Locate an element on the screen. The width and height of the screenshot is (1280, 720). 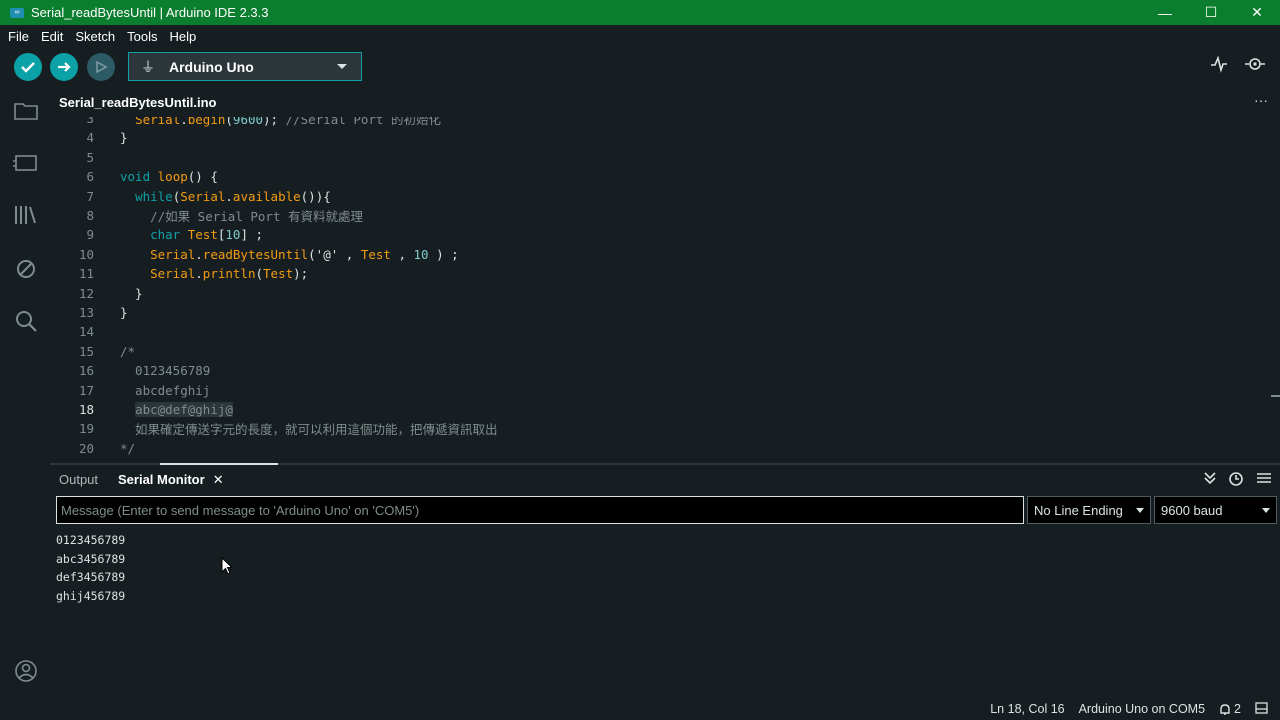
board-selector: ⏚ Arduino Uno is located at coordinates (245, 66).